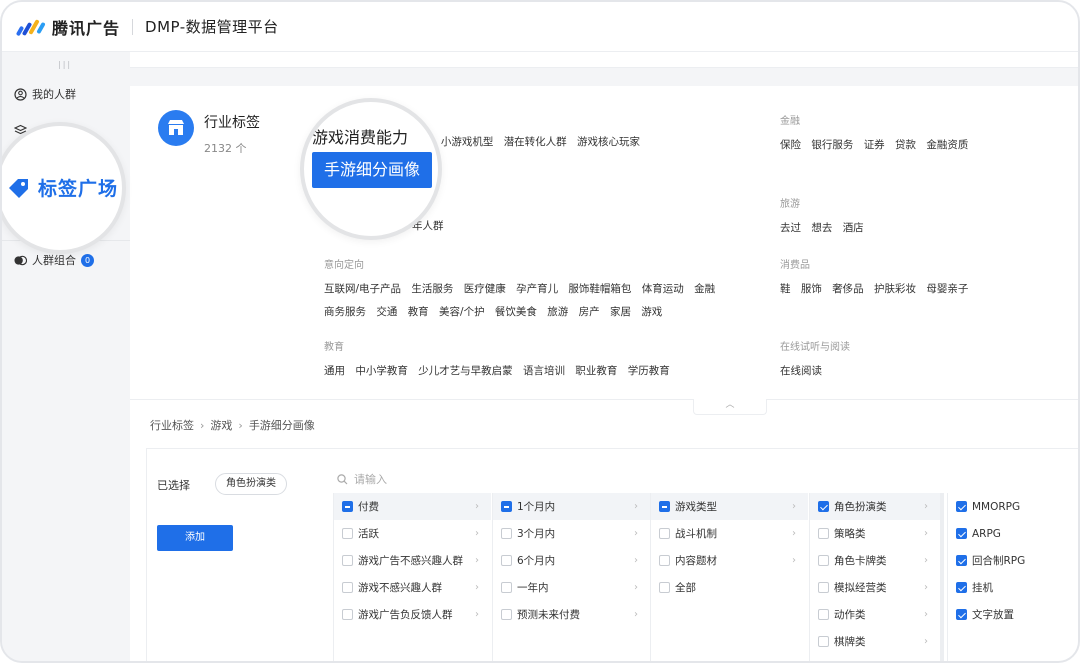  Describe the element at coordinates (895, 289) in the screenshot. I see `tag-link: 护肤彩妆` at that location.